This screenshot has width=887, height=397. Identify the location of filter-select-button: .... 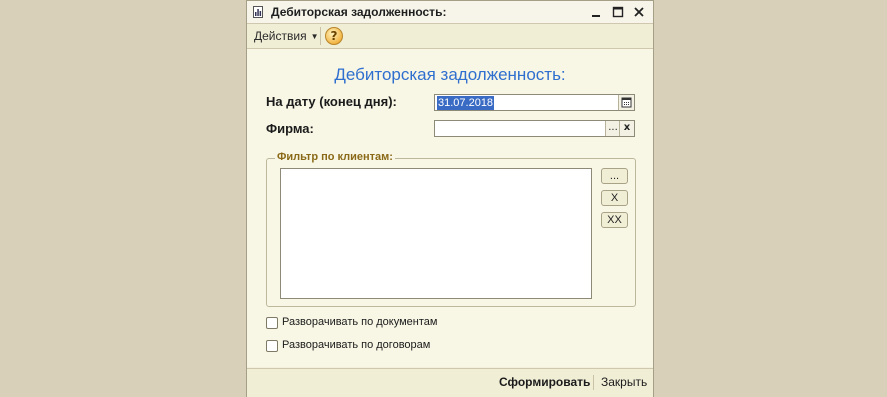
(614, 176).